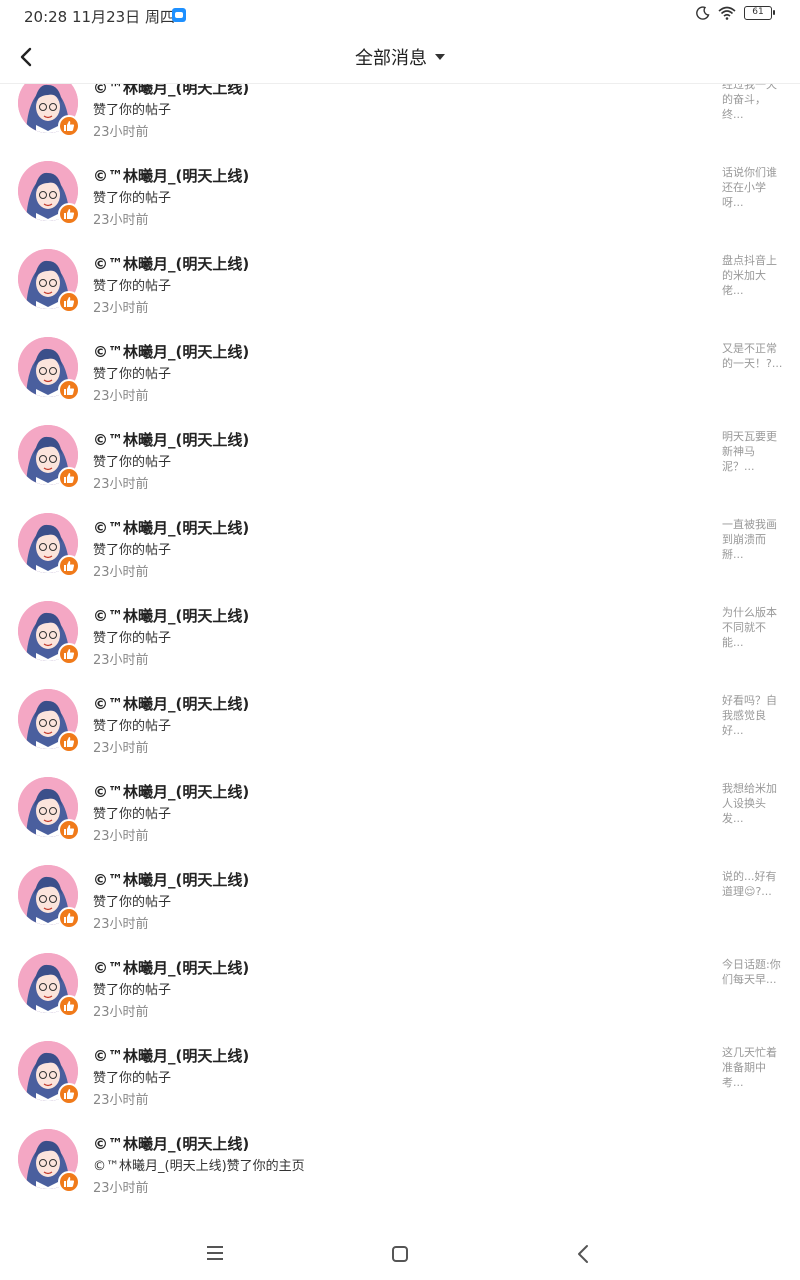  What do you see at coordinates (400, 1149) in the screenshot?
I see `message-item: ©™林曦月_(明天上线) ©™林曦月_(明天上线)赞了你的主页 23小时前` at bounding box center [400, 1149].